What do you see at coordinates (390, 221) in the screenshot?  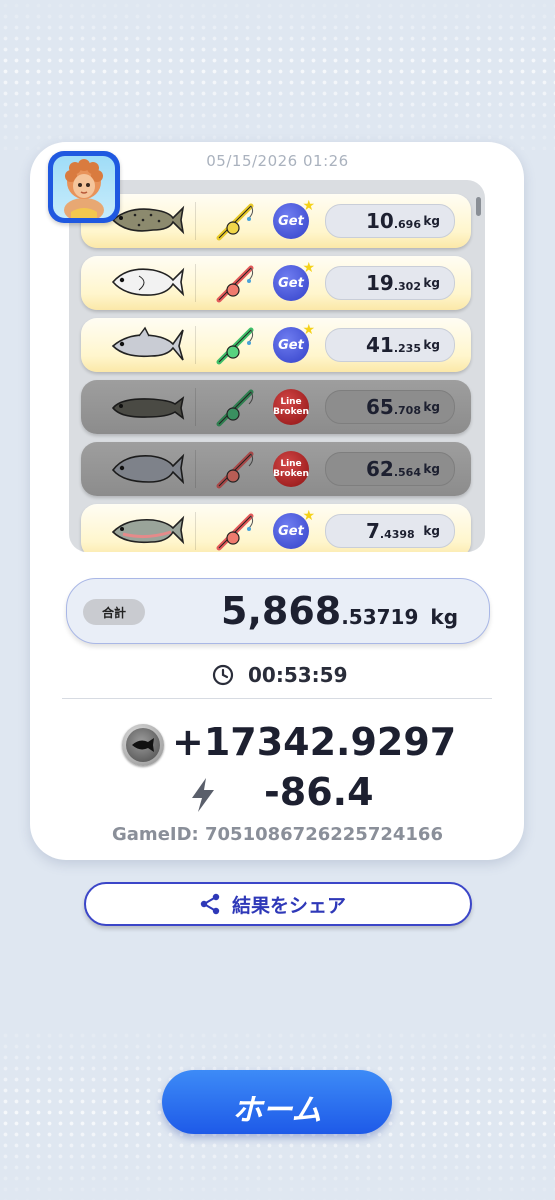 I see `catch-weight: 10.696 kg` at bounding box center [390, 221].